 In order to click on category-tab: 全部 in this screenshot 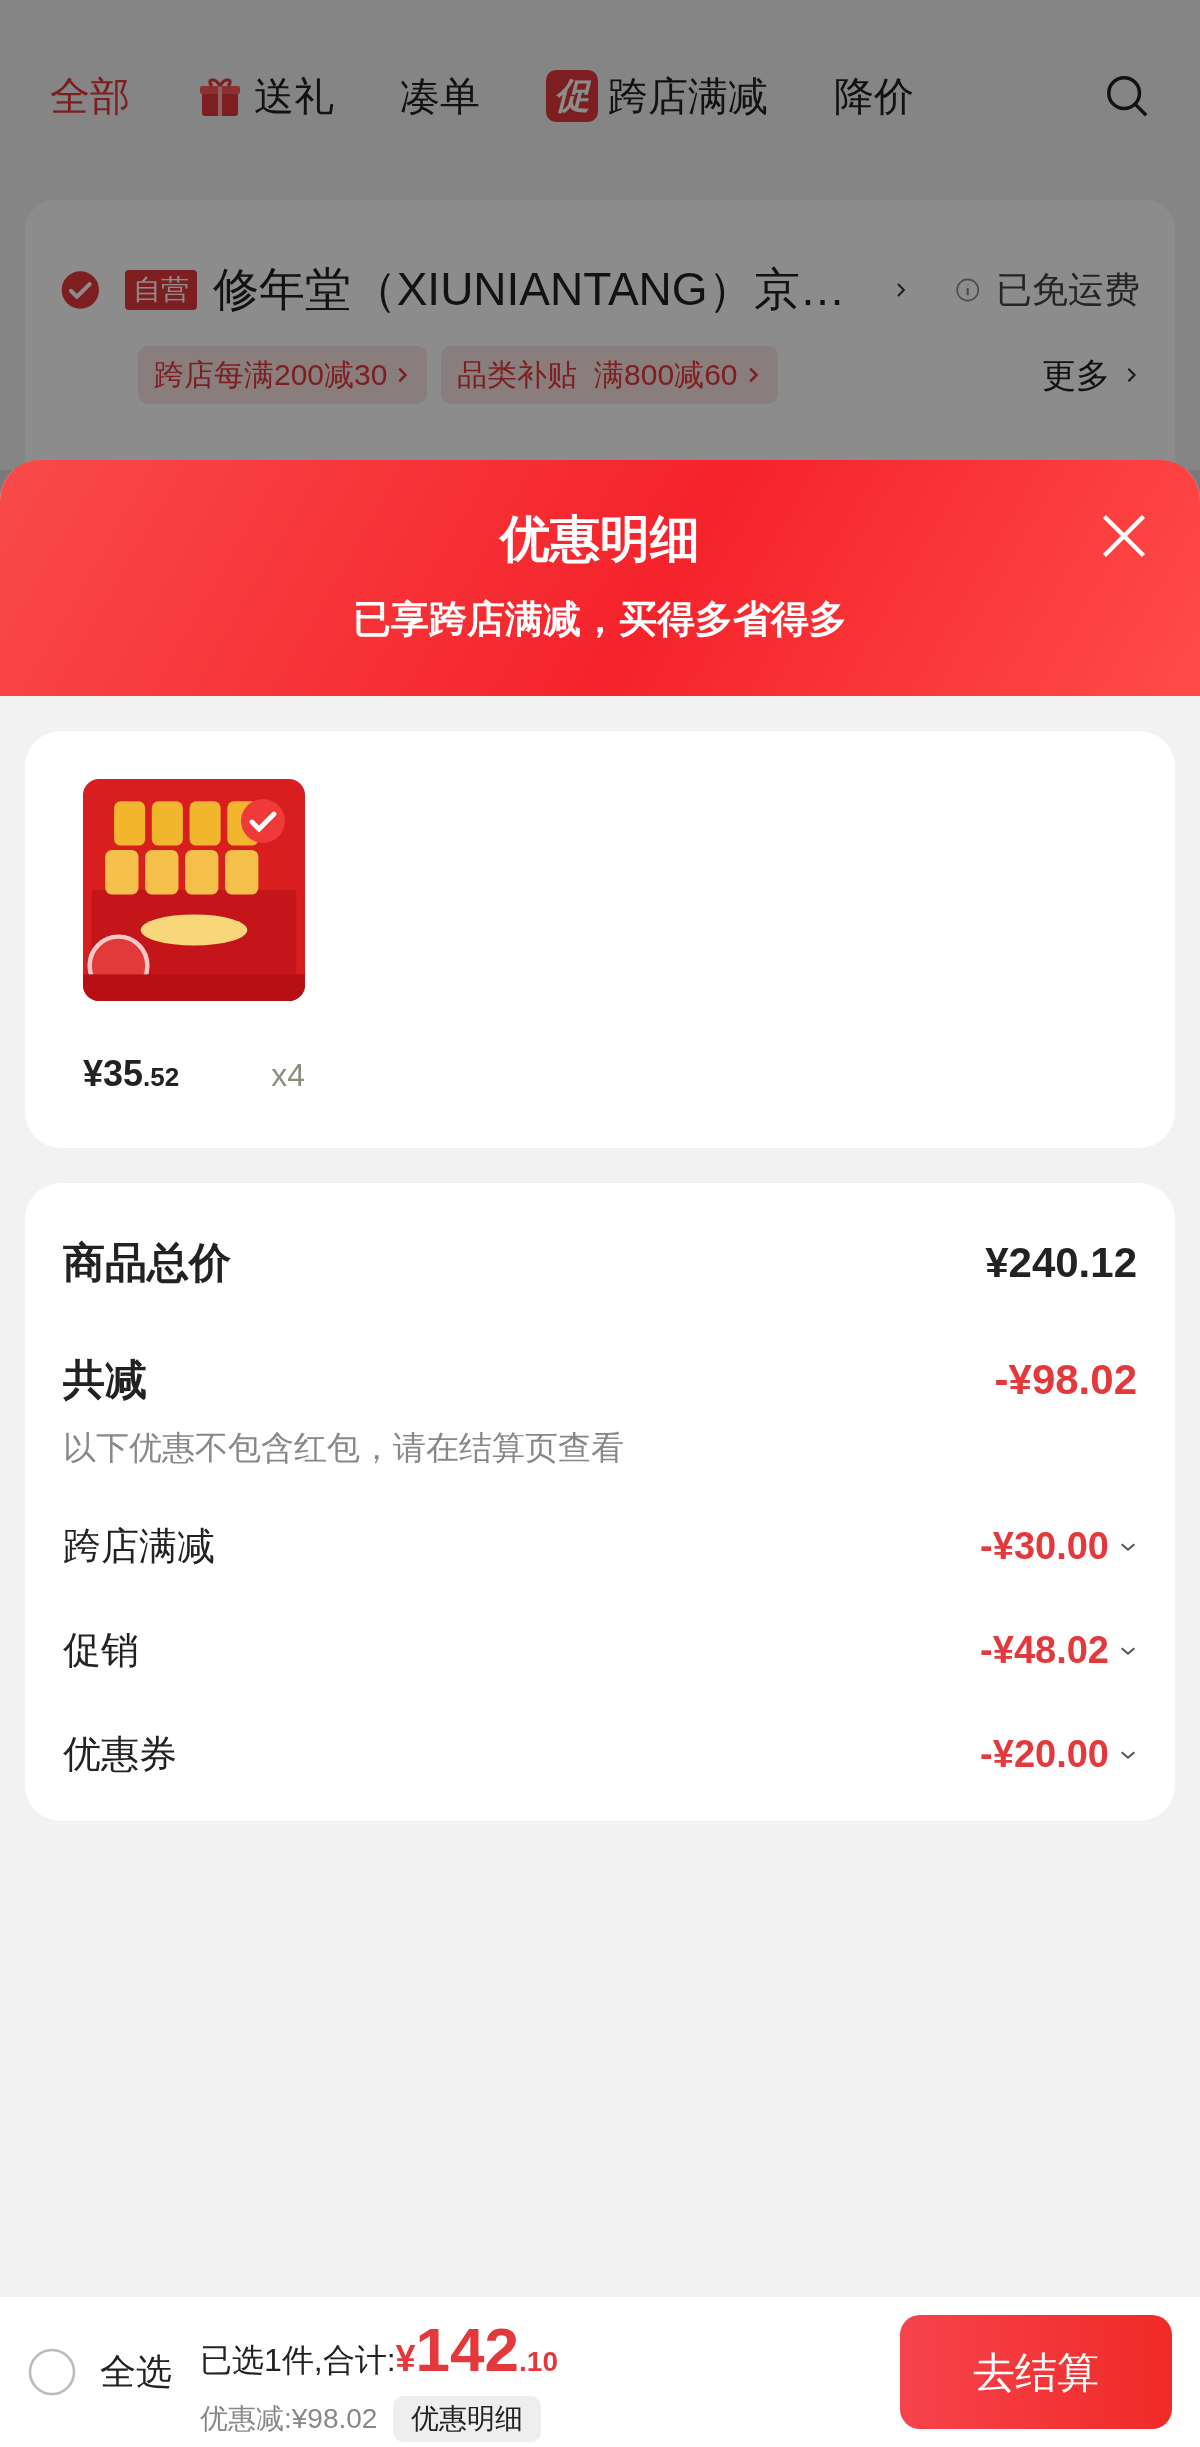, I will do `click(90, 96)`.